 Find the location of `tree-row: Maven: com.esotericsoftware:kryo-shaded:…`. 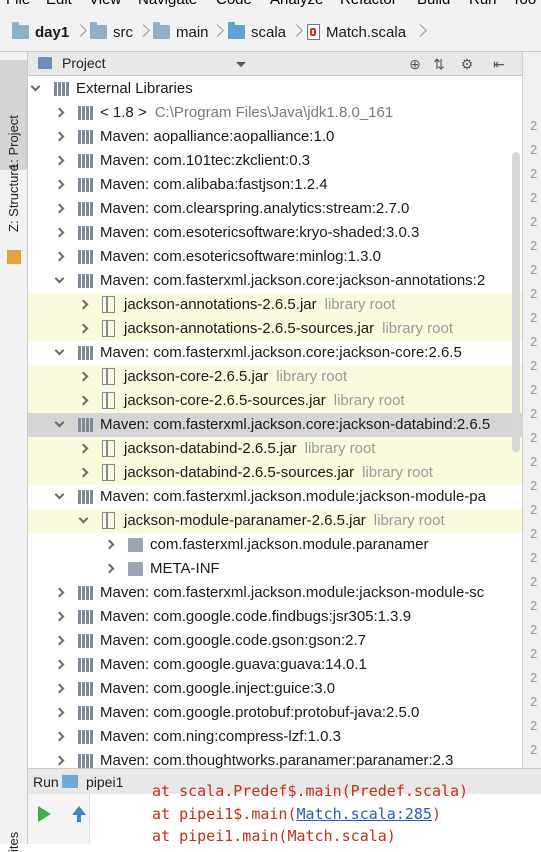

tree-row: Maven: com.esotericsoftware:kryo-shaded:… is located at coordinates (275, 233).